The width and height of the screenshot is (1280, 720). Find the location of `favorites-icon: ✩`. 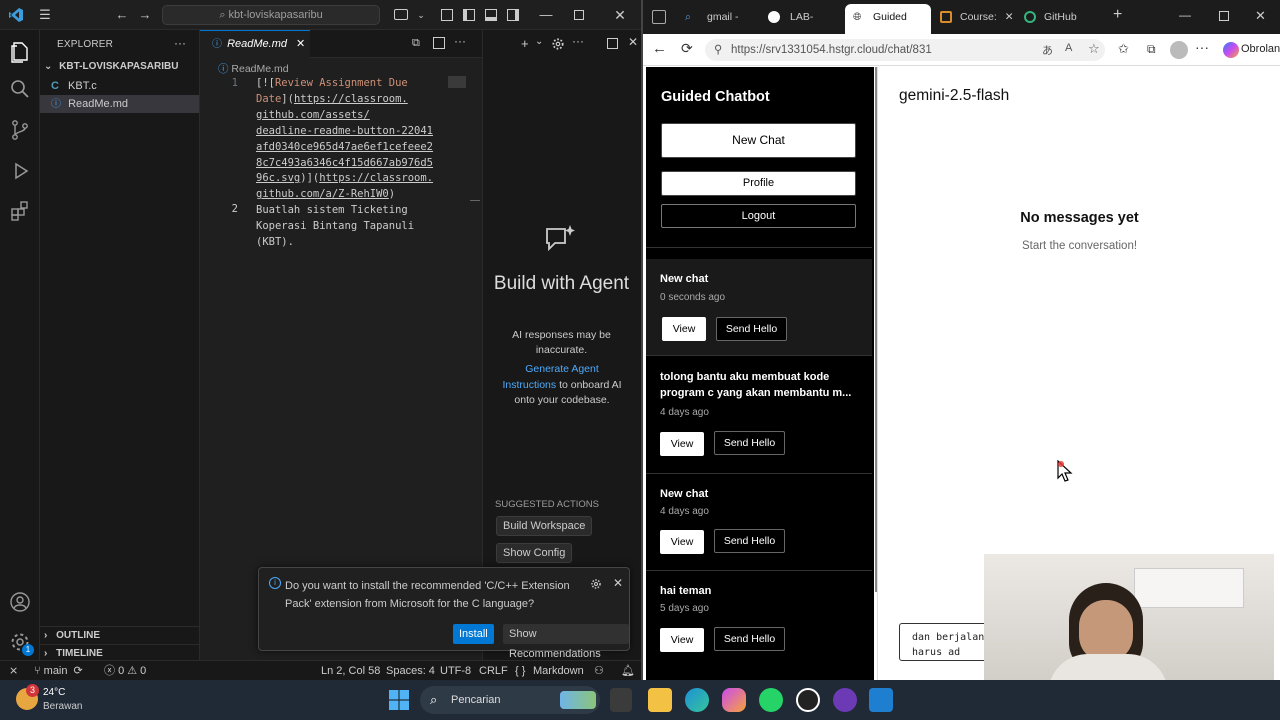

favorites-icon: ✩ is located at coordinates (1123, 49).